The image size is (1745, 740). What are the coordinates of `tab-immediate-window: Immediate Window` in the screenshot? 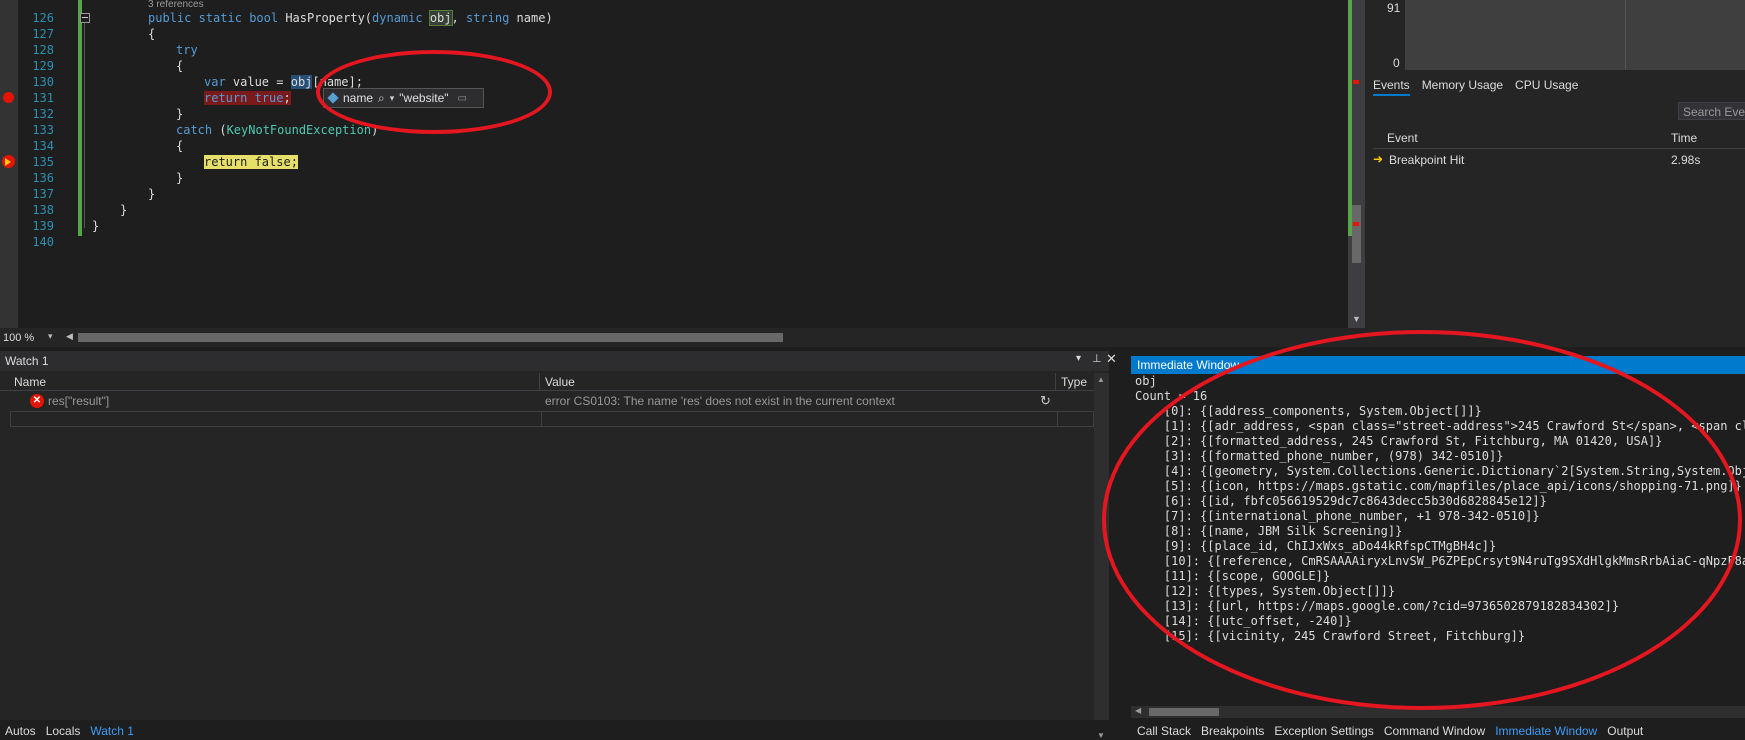 It's located at (1546, 731).